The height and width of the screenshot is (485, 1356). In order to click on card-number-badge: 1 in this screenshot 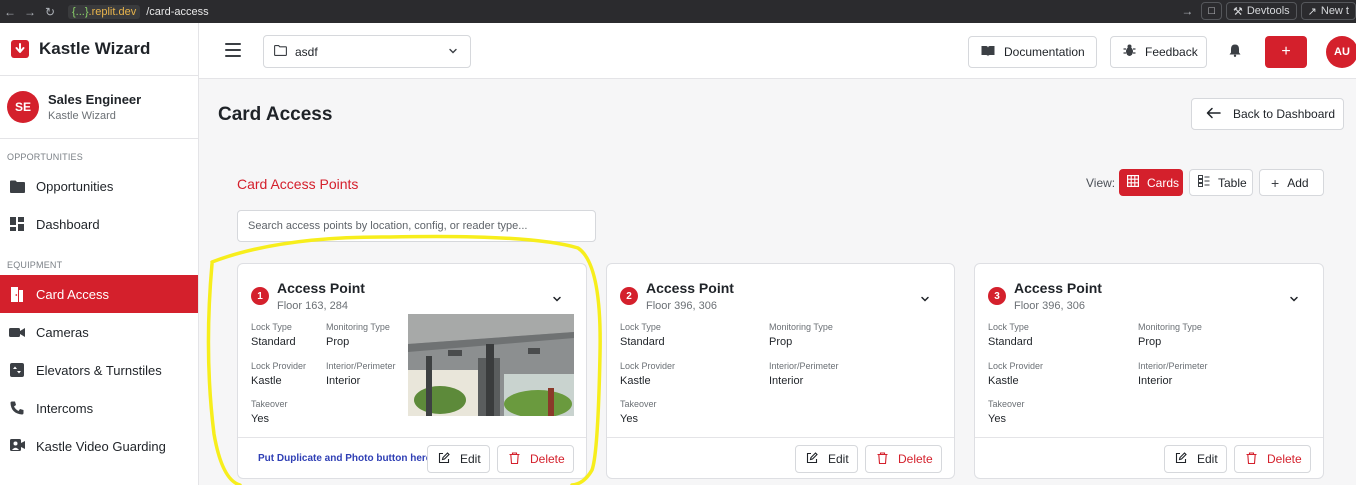, I will do `click(260, 296)`.